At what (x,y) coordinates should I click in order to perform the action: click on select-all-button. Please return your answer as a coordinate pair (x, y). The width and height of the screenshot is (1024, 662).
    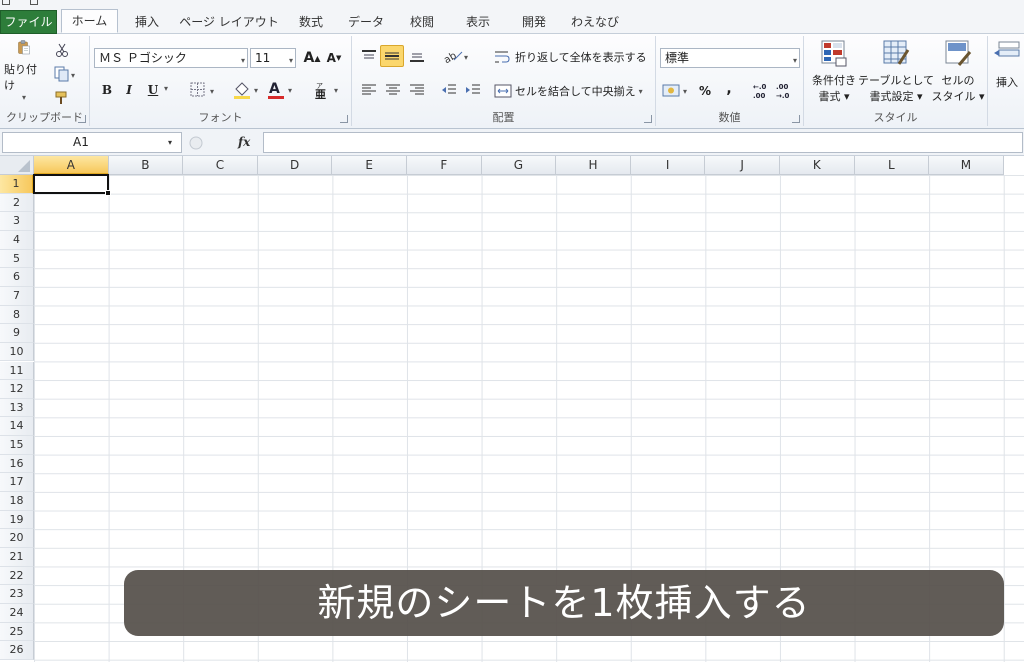
    Looking at the image, I should click on (17, 165).